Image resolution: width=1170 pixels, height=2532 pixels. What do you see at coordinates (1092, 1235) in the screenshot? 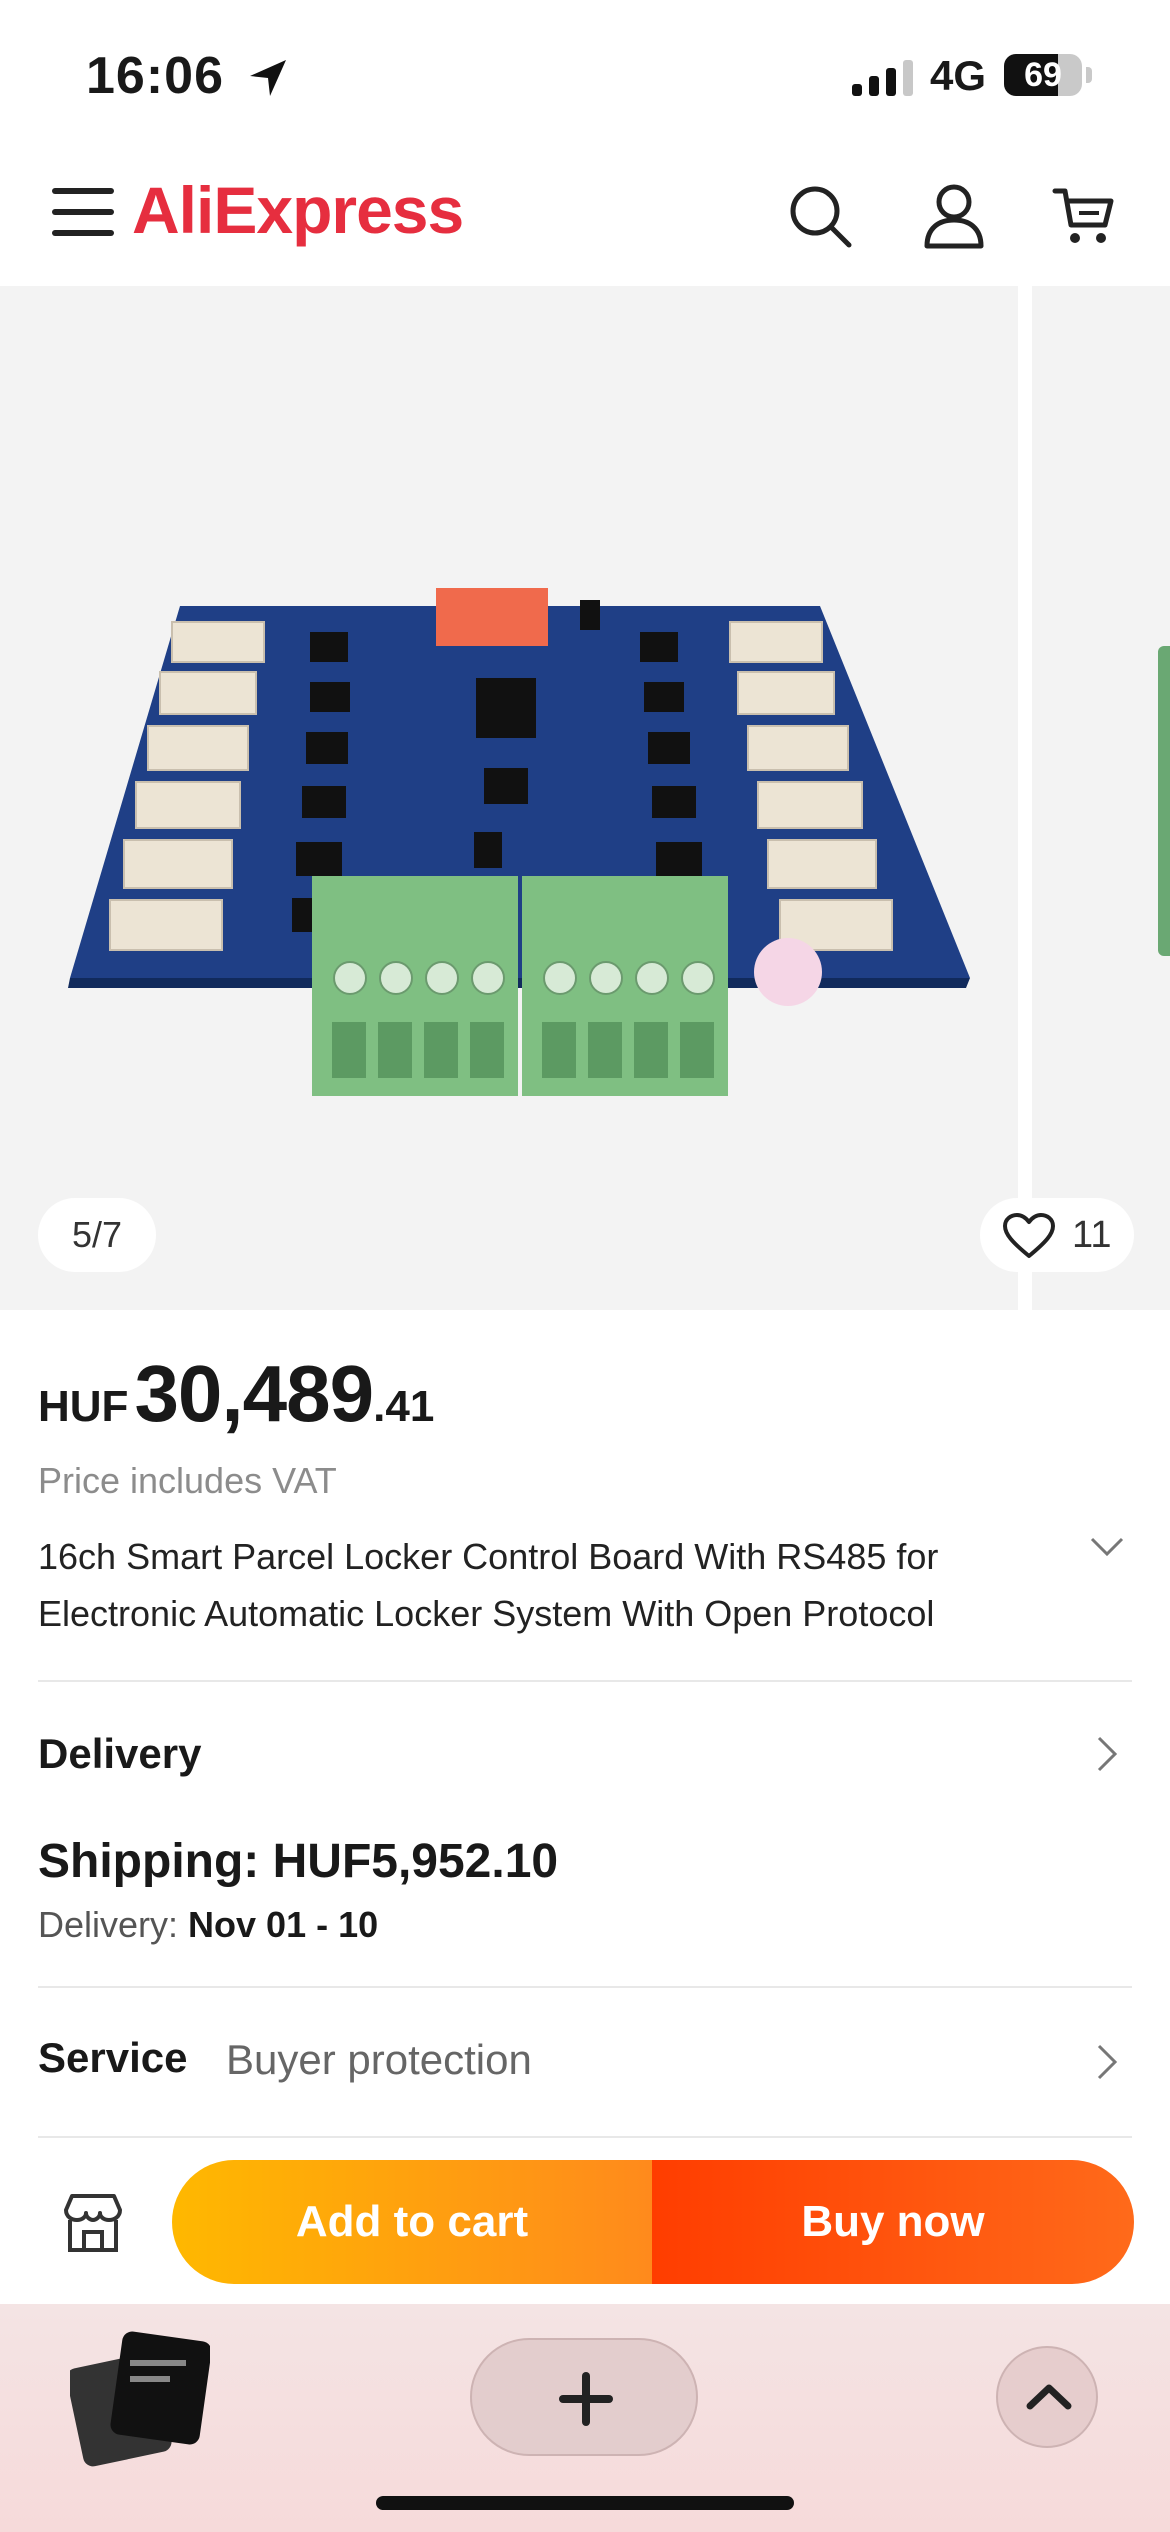
I see `wishlist-count: 11` at bounding box center [1092, 1235].